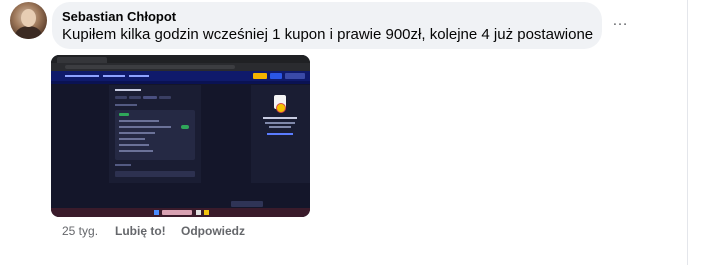 The width and height of the screenshot is (703, 265). What do you see at coordinates (180, 82) in the screenshot?
I see `app-subnav` at bounding box center [180, 82].